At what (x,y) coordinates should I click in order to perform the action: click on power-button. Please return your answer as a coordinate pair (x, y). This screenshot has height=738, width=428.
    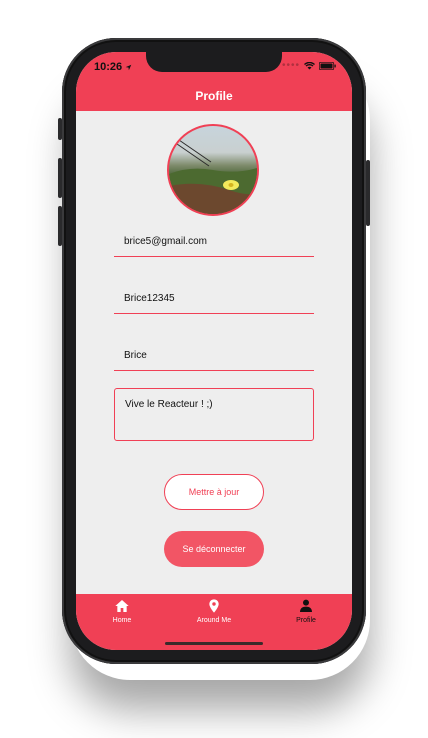
    Looking at the image, I should click on (368, 193).